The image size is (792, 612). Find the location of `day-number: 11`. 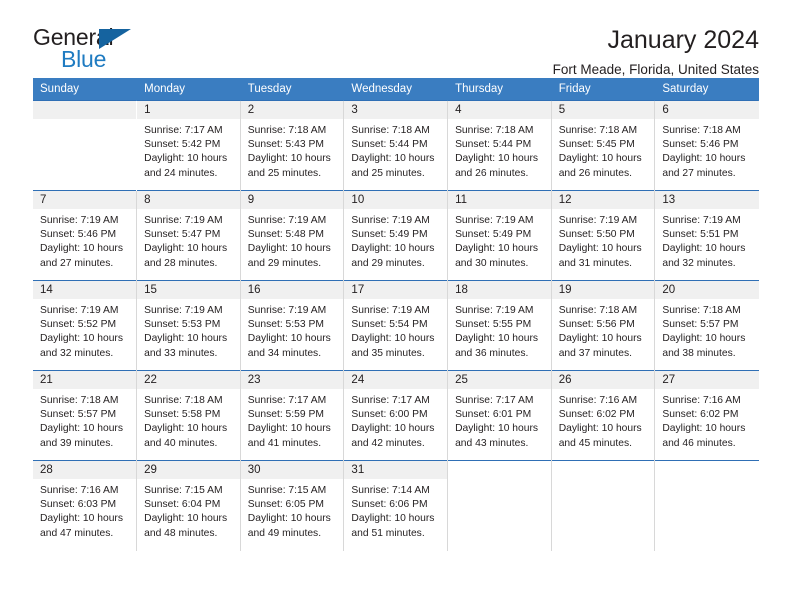

day-number: 11 is located at coordinates (499, 200).